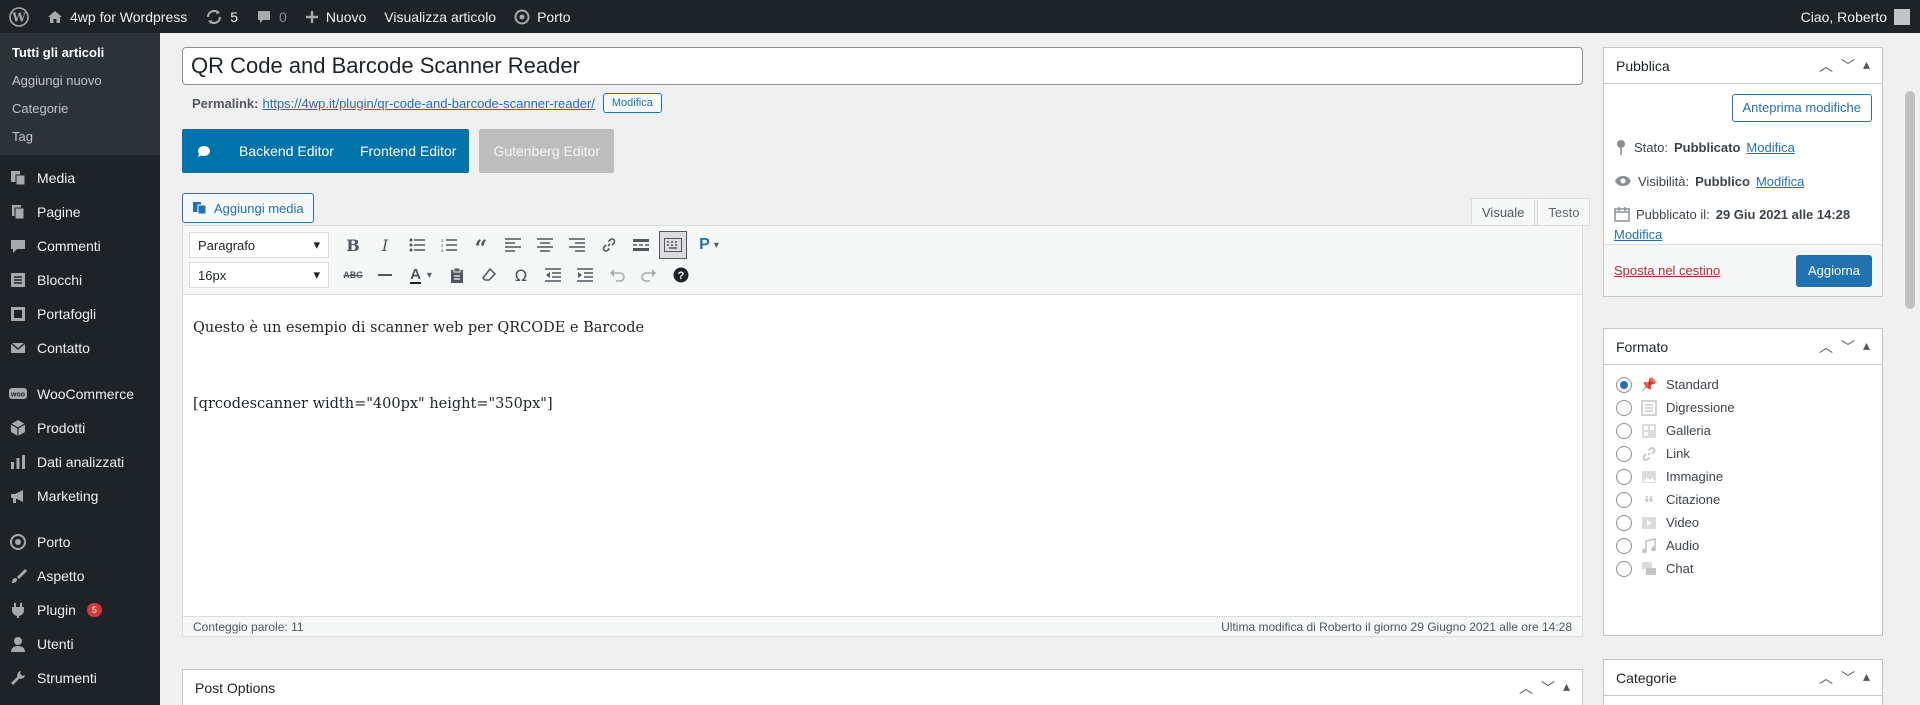 The width and height of the screenshot is (1920, 705). What do you see at coordinates (117, 16) in the screenshot?
I see `site-name-link: 4wp for Wordpress` at bounding box center [117, 16].